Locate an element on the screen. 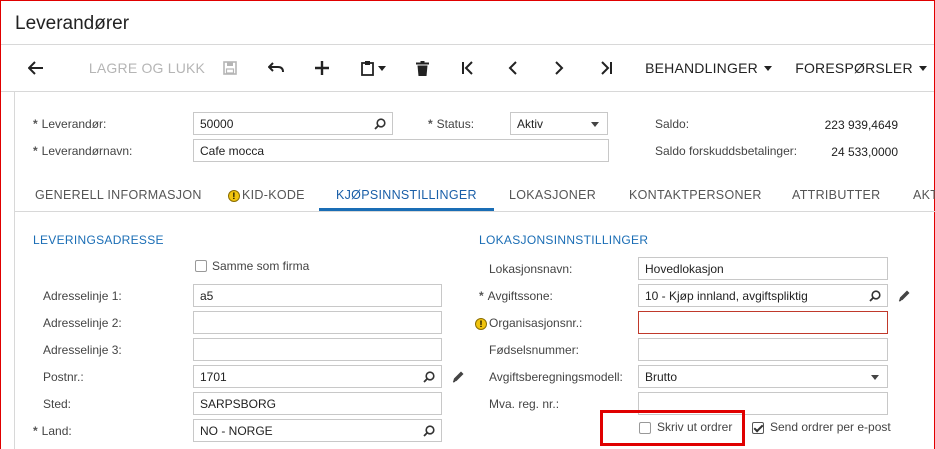 The height and width of the screenshot is (449, 935). title-bar: Leverandører is located at coordinates (467, 22).